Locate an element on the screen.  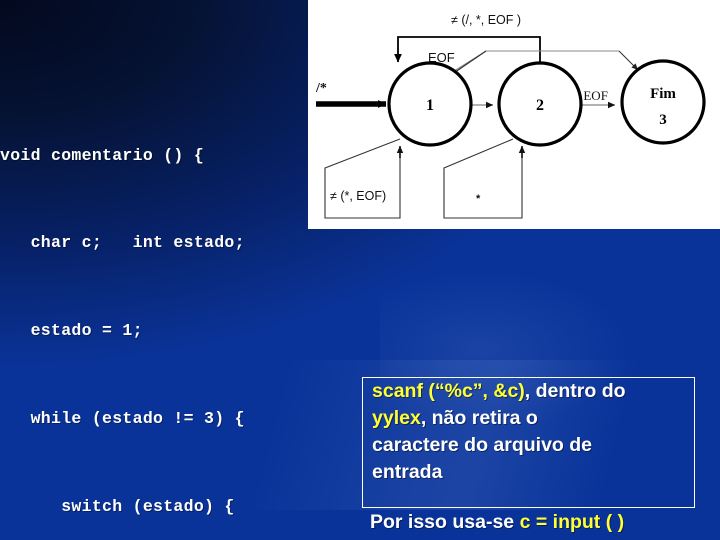
callout-line-1: scanf (“%c”, &c), dentro do is located at coordinates (533, 391).